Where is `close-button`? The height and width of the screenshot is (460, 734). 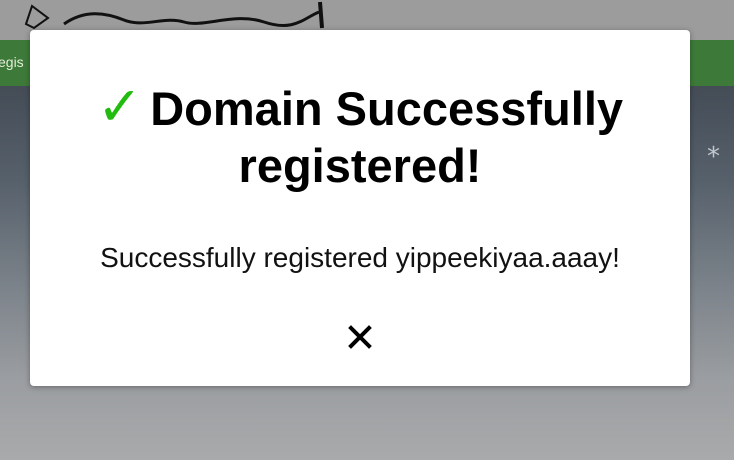
close-button is located at coordinates (360, 338).